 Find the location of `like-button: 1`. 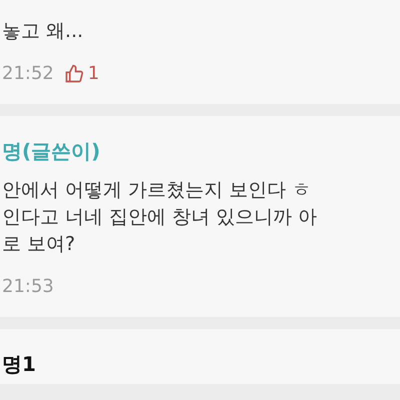

like-button: 1 is located at coordinates (82, 73).